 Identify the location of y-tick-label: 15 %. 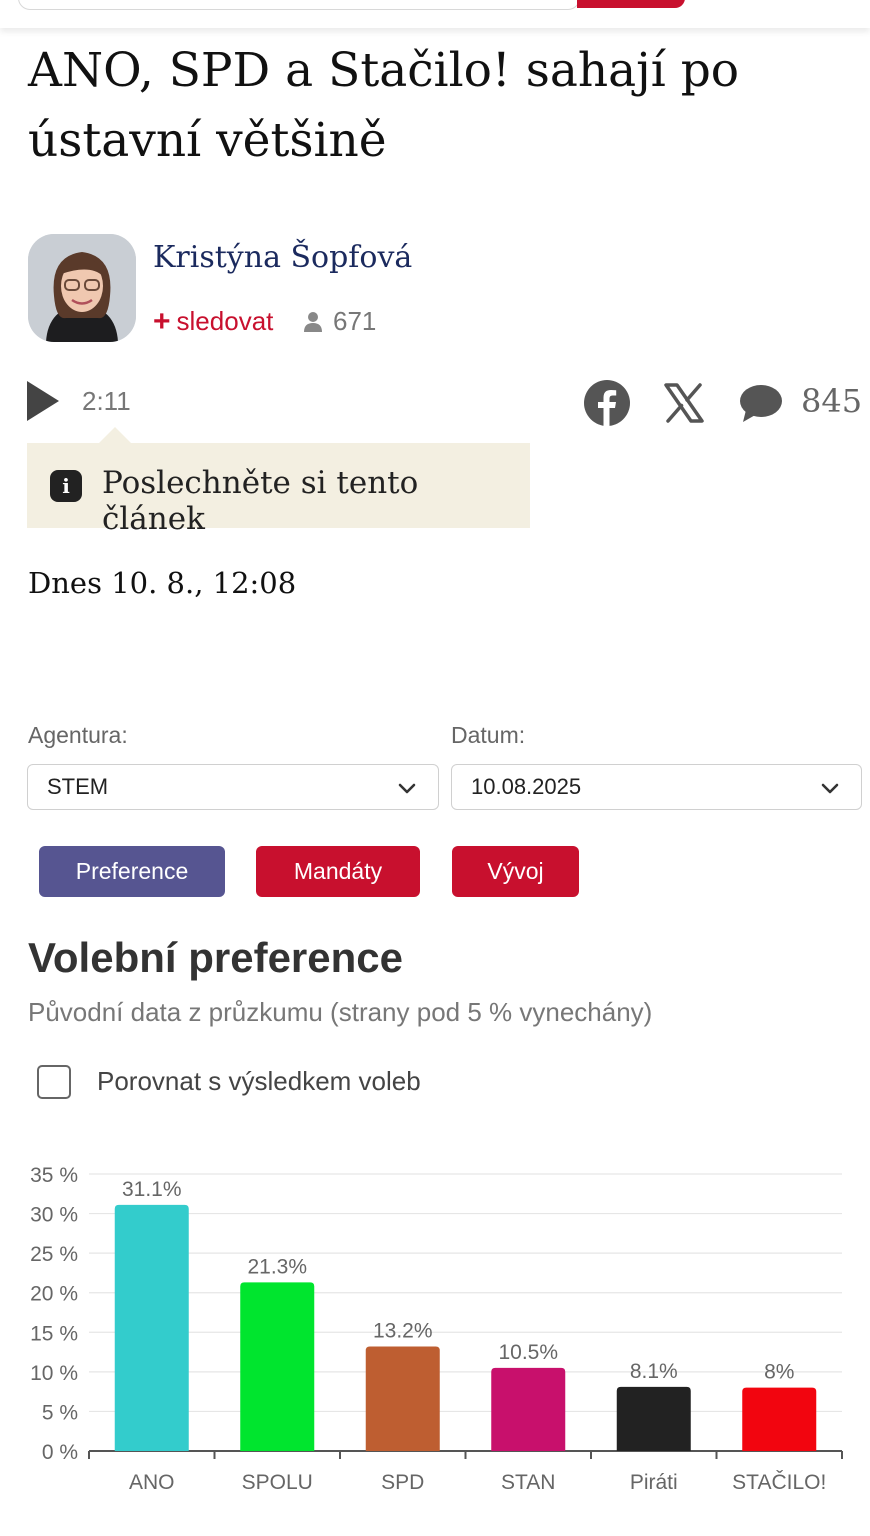
(54, 1333).